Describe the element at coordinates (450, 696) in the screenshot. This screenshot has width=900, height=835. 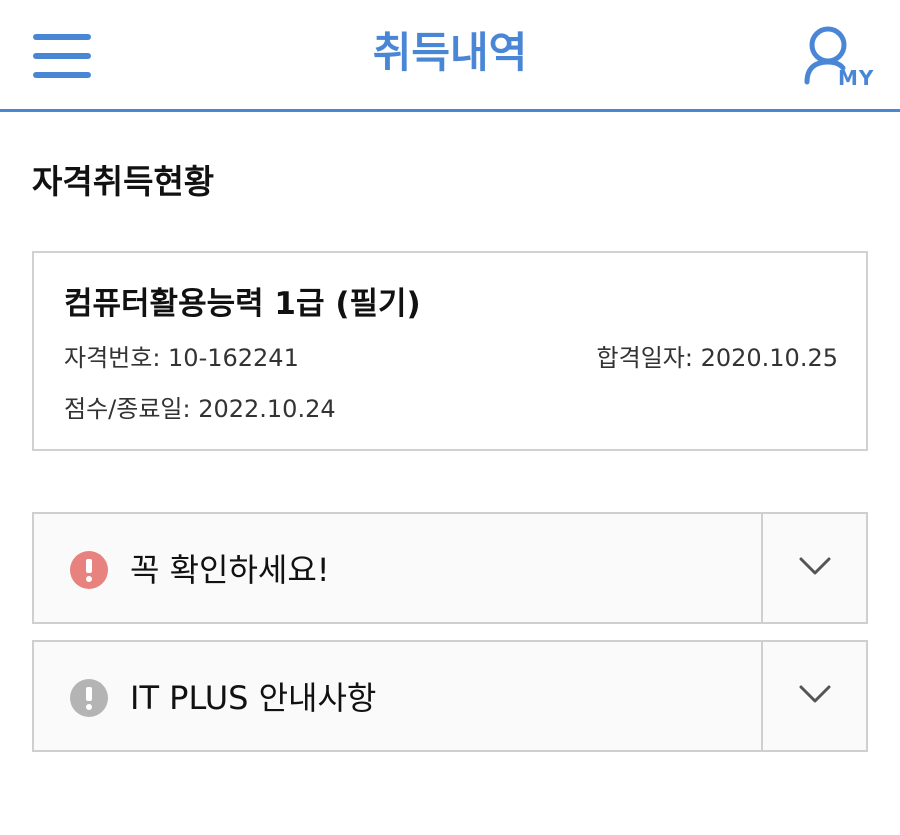
I see `accordion-itplus-info: IT PLUS 안내사항` at that location.